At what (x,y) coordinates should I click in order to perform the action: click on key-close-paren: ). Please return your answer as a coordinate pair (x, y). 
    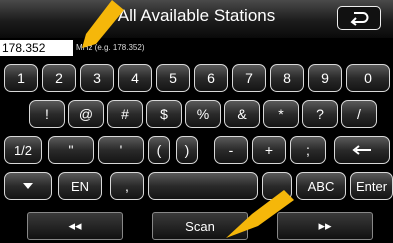
    Looking at the image, I should click on (187, 150).